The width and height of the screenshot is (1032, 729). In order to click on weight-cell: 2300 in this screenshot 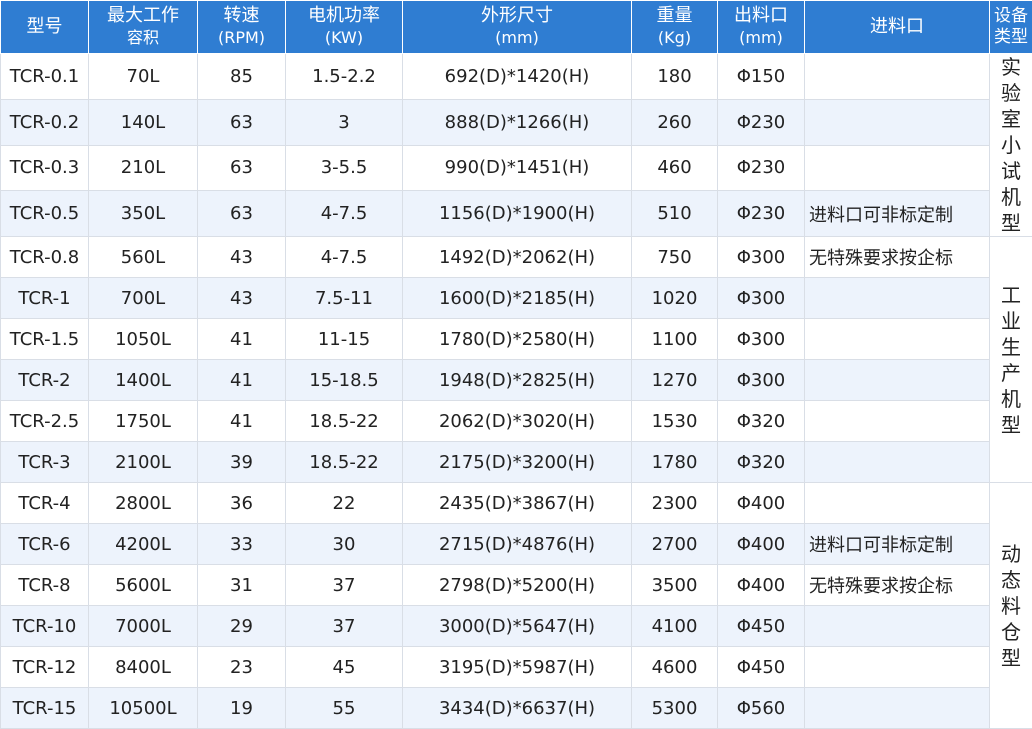, I will do `click(675, 503)`.